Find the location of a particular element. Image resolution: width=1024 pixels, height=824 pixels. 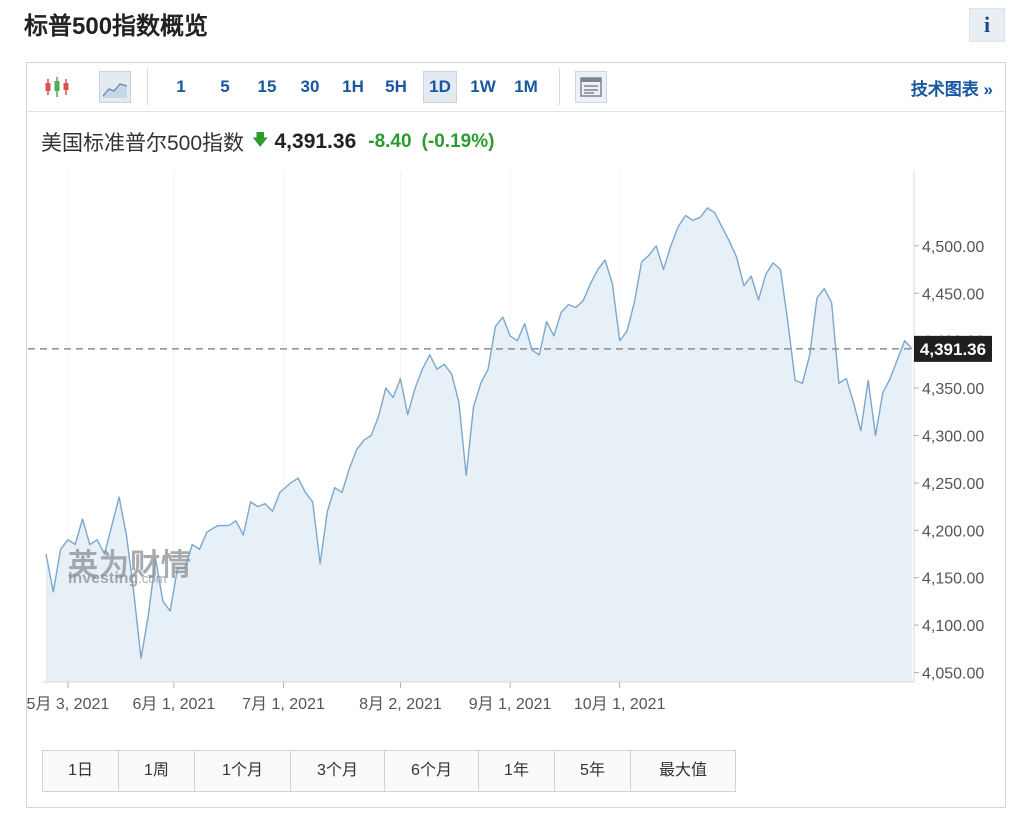

range-1y: 1年 is located at coordinates (517, 771).